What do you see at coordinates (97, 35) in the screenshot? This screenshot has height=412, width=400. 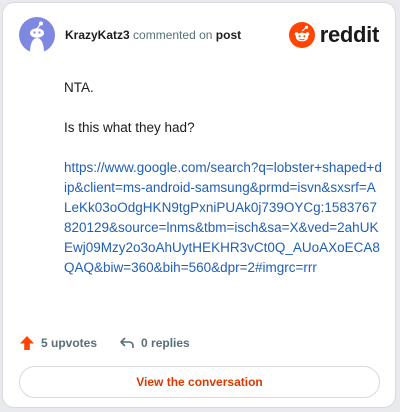 I see `username-link: KrazyKatz3` at bounding box center [97, 35].